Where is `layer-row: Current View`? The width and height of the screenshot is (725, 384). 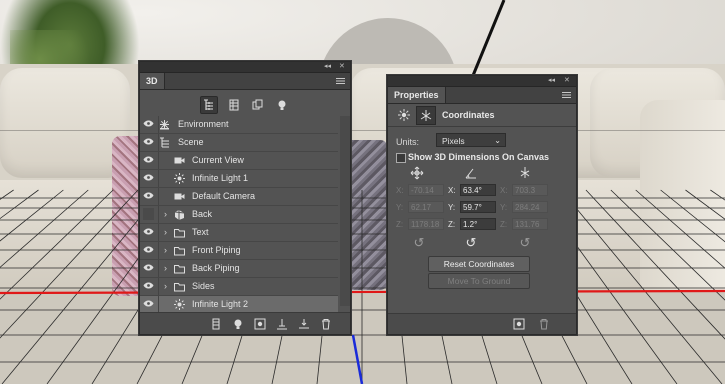
layer-row: Current View is located at coordinates (239, 161).